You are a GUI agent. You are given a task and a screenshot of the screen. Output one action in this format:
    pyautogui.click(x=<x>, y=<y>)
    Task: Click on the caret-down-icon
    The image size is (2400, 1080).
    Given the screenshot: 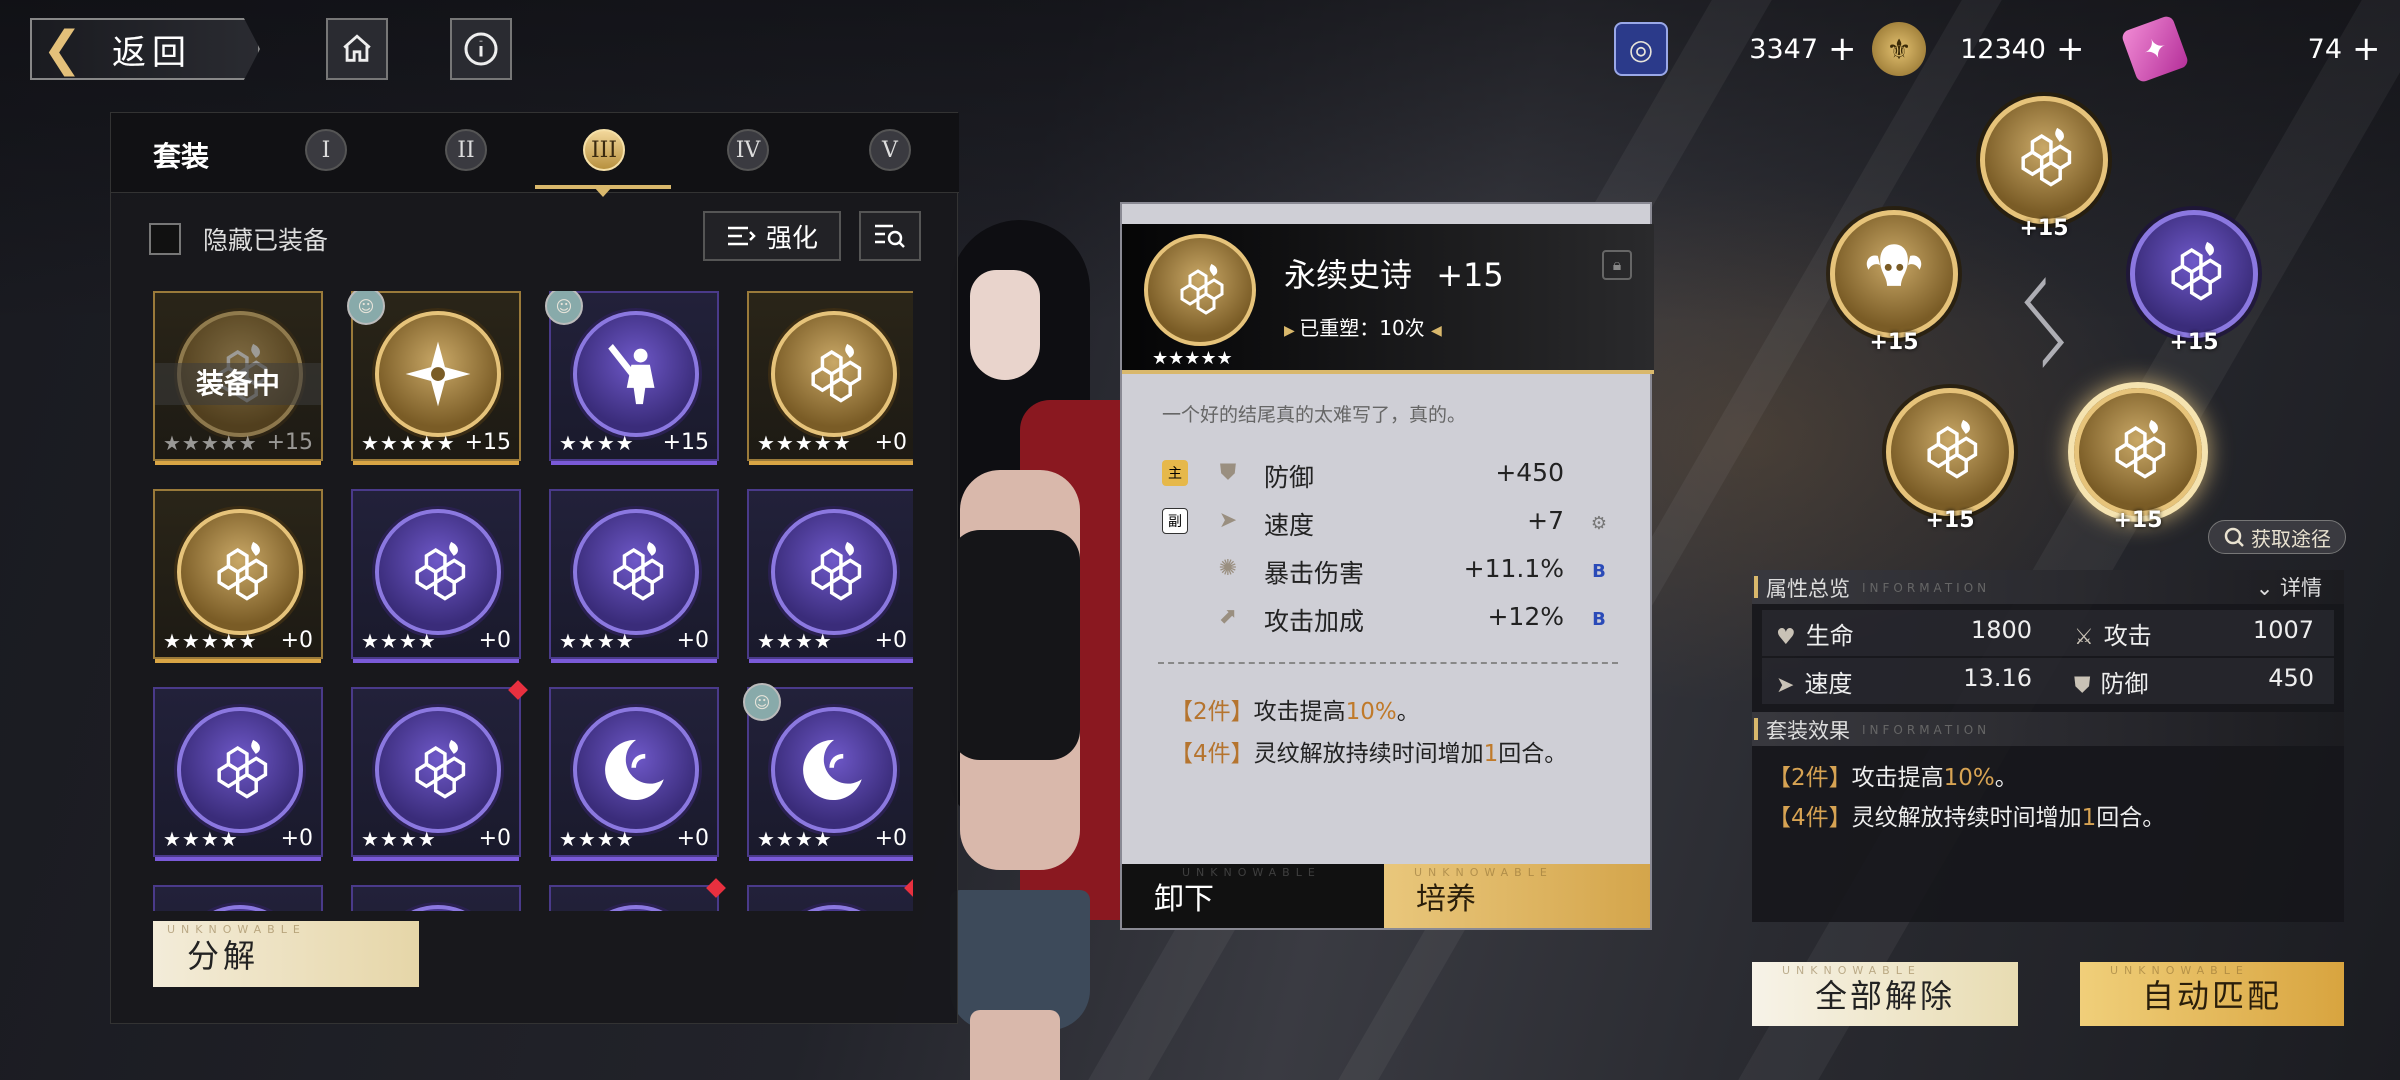 What is the action you would take?
    pyautogui.click(x=603, y=192)
    